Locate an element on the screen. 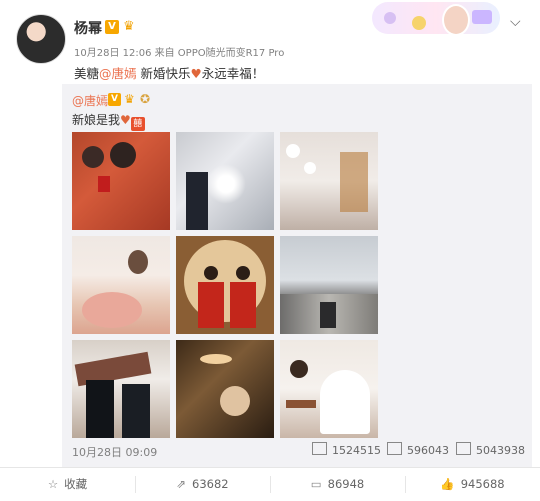  banner-avatar is located at coordinates (456, 20).